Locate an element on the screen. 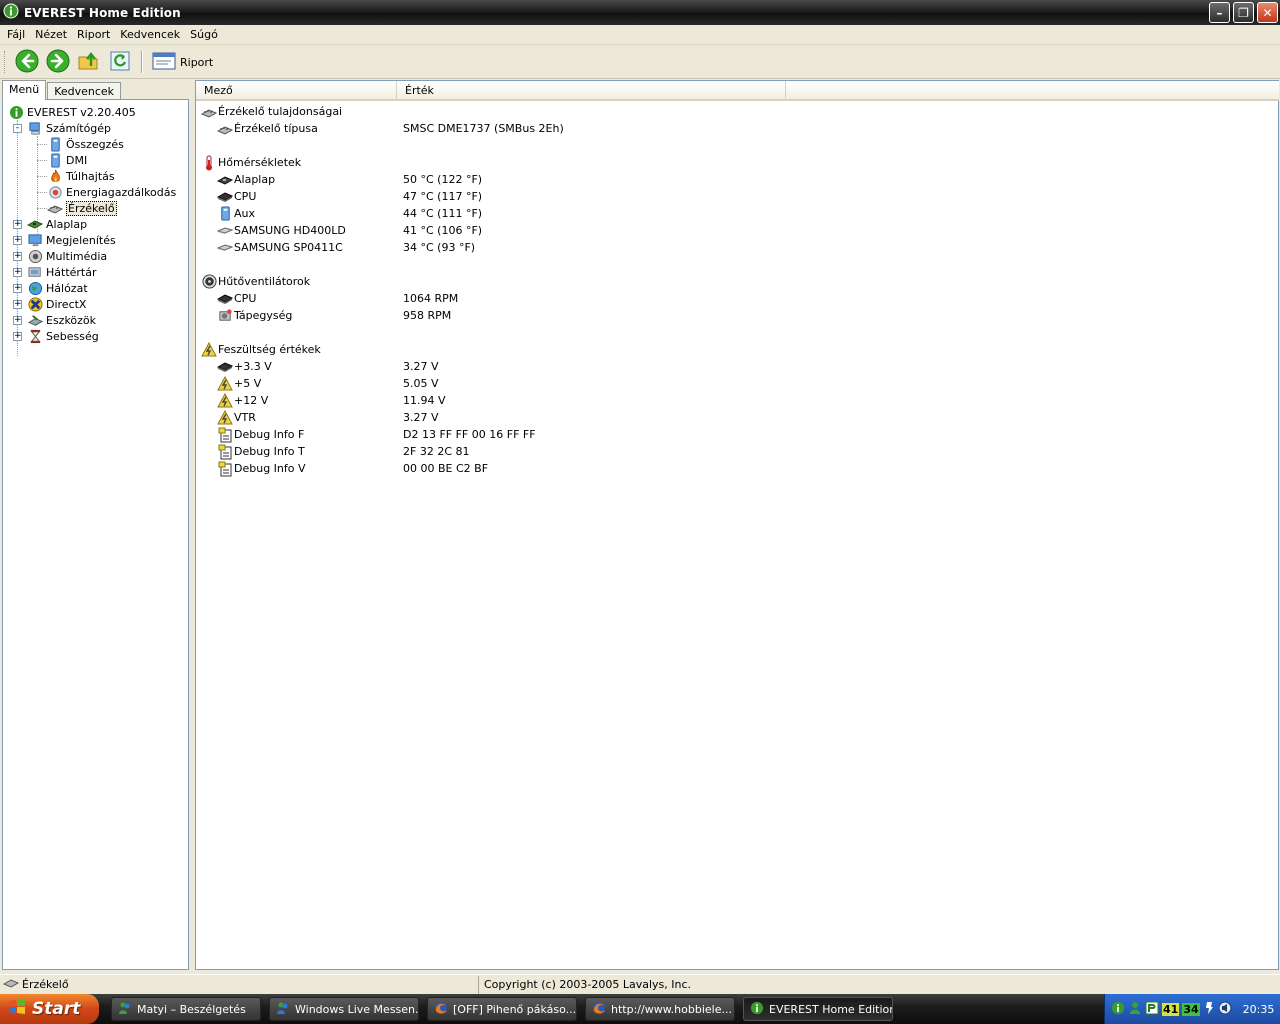 This screenshot has height=1024, width=1280. tree-item-devices: Eszközök is located at coordinates (61, 320).